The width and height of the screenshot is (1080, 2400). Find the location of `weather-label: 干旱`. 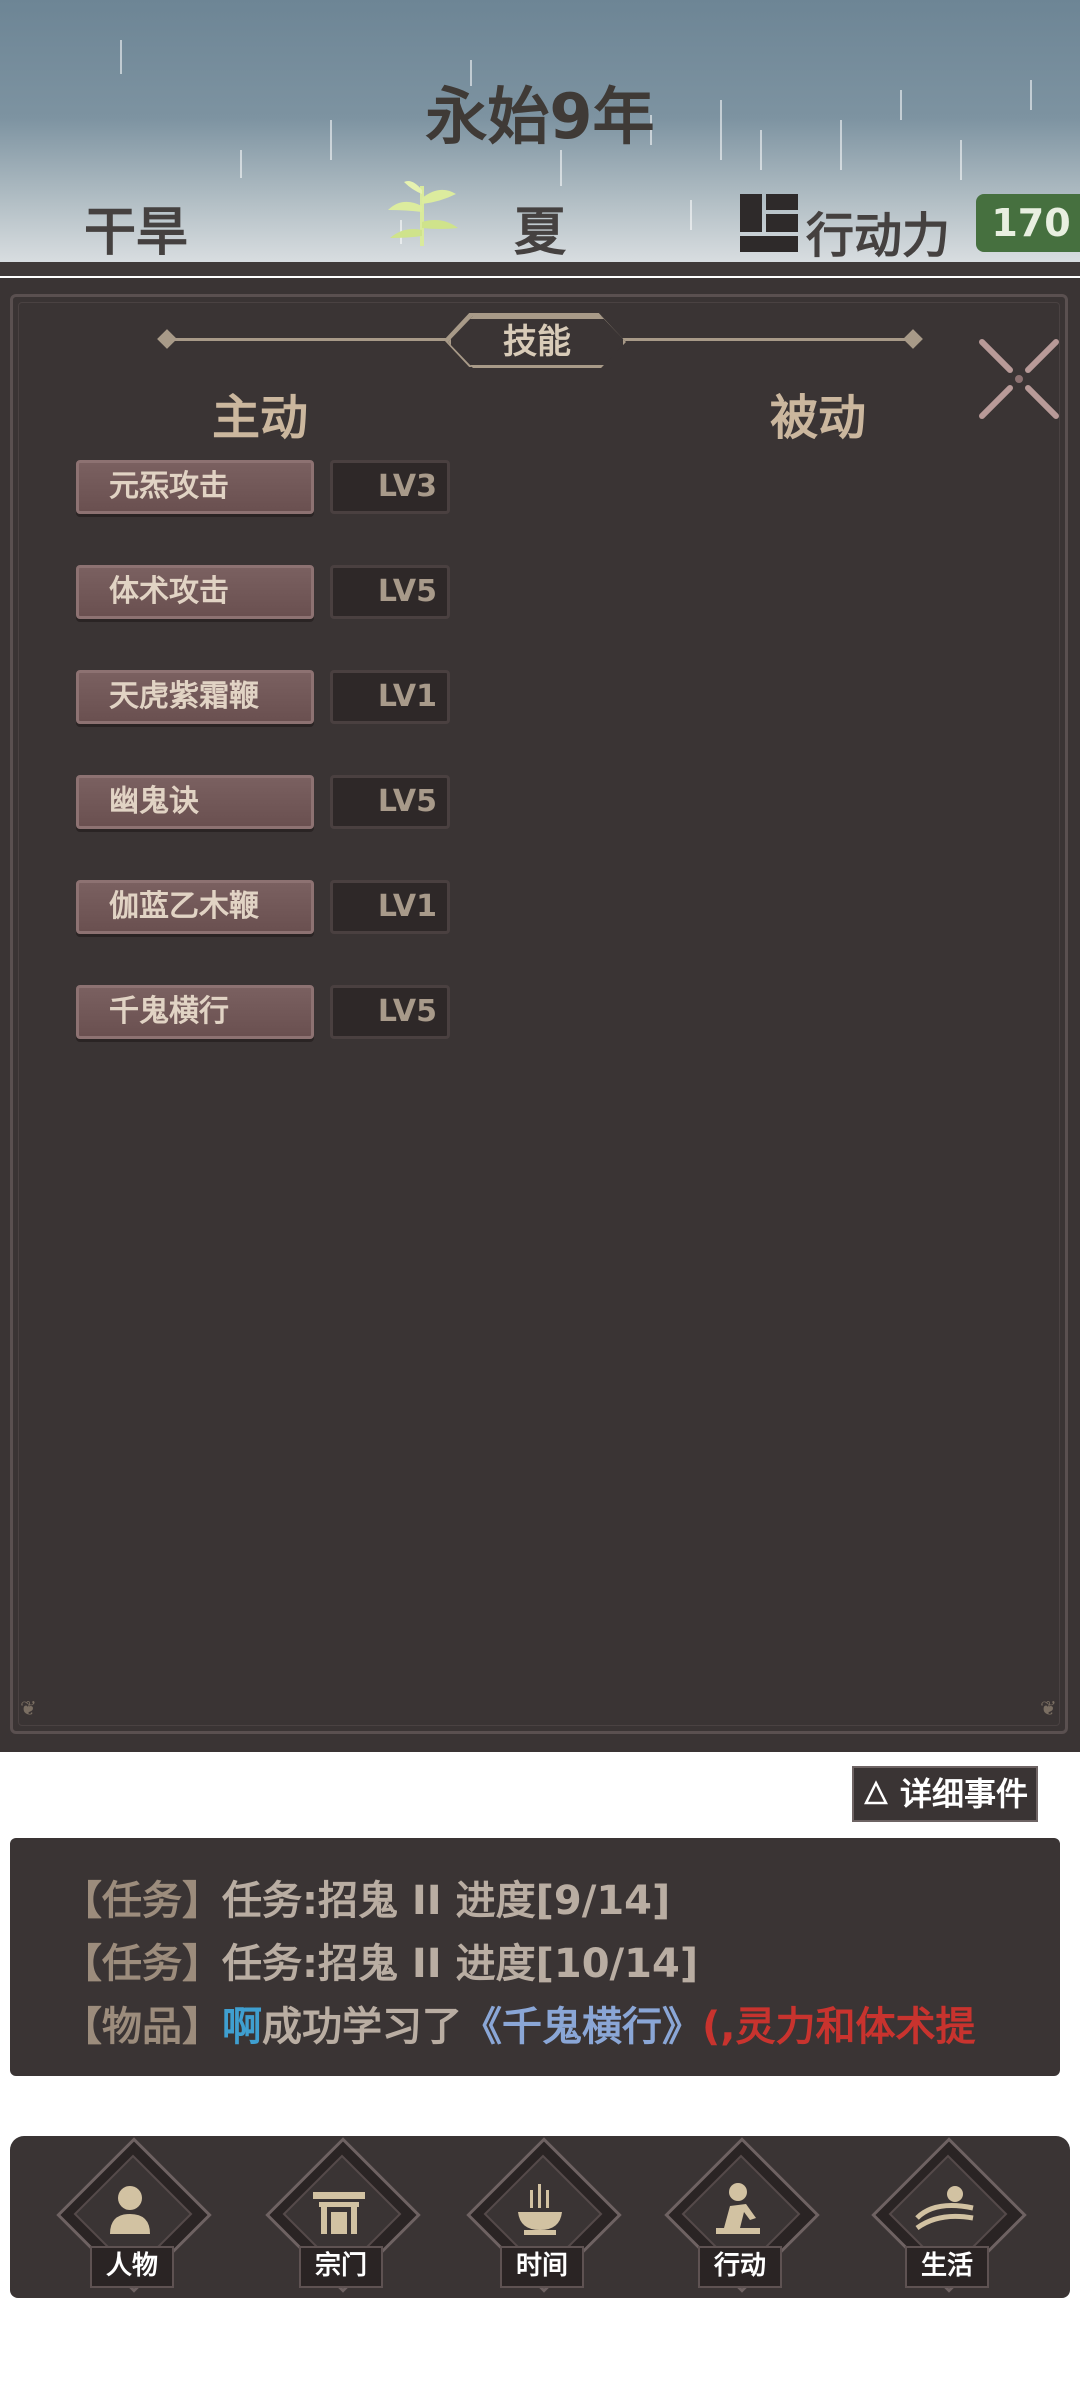

weather-label: 干旱 is located at coordinates (136, 232).